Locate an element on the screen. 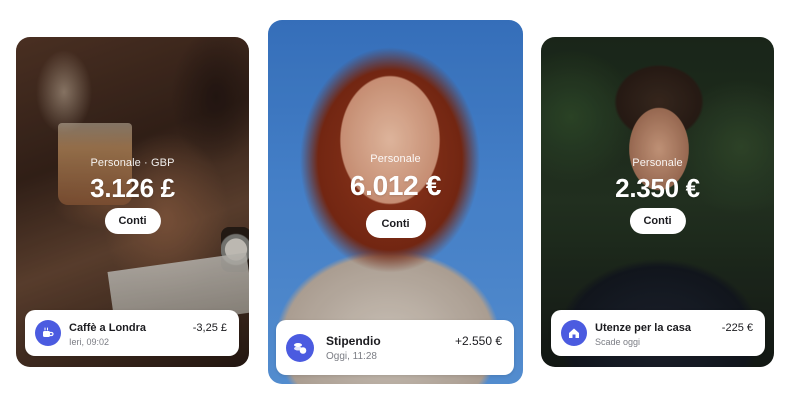  transaction-item: Utenze per la casa Scade oggi -225 € is located at coordinates (658, 333).